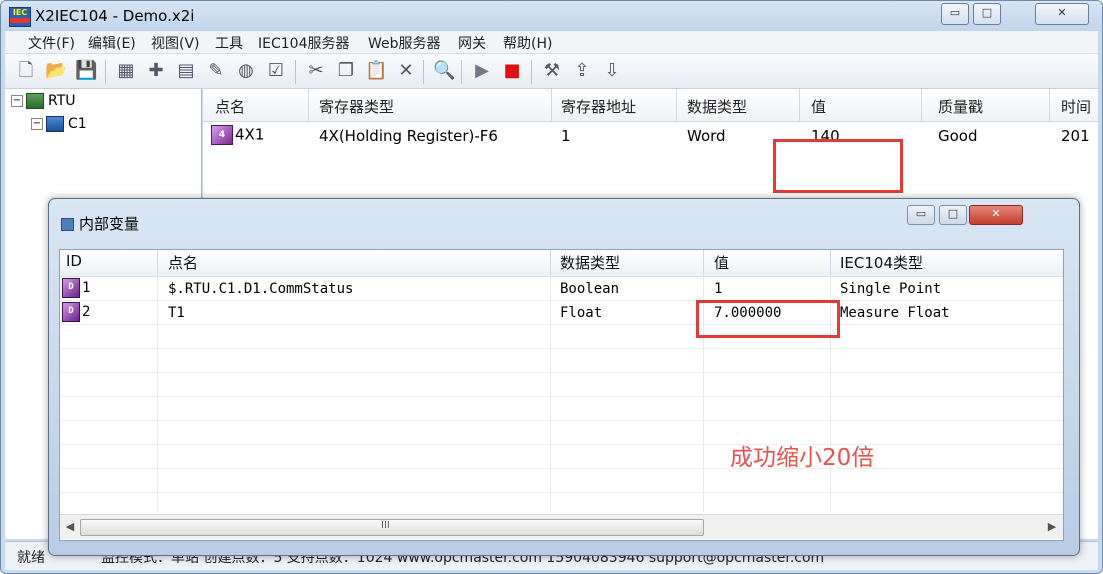 The height and width of the screenshot is (574, 1103). I want to click on column-header: 寄存器地址, so click(598, 106).